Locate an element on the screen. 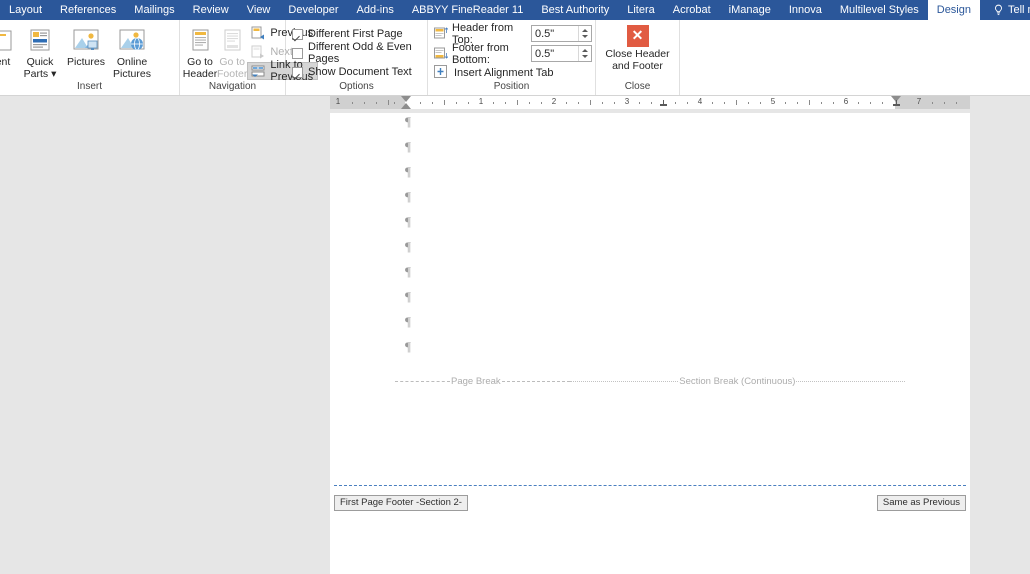 The width and height of the screenshot is (1030, 574). tab-acrobat: Acrobat is located at coordinates (692, 10).